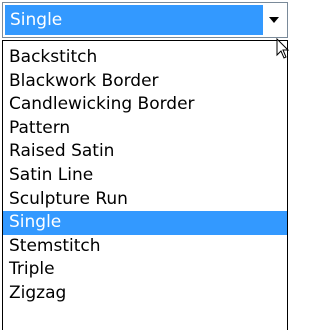 The image size is (320, 330). I want to click on option-stemstitch: Stemstitch, so click(145, 247).